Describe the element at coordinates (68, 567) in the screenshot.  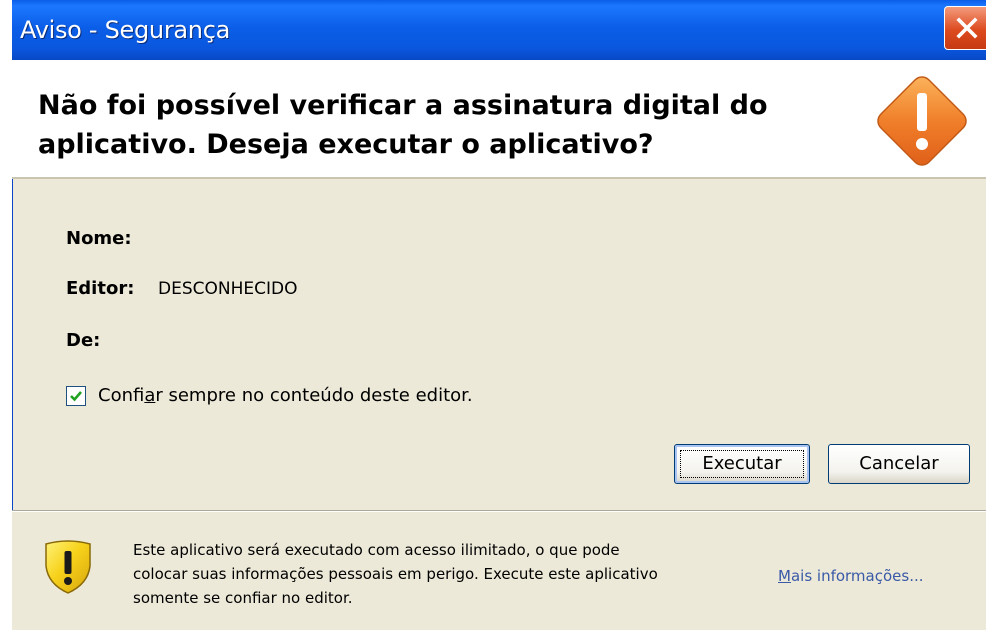
I see `shield-warning-icon` at that location.